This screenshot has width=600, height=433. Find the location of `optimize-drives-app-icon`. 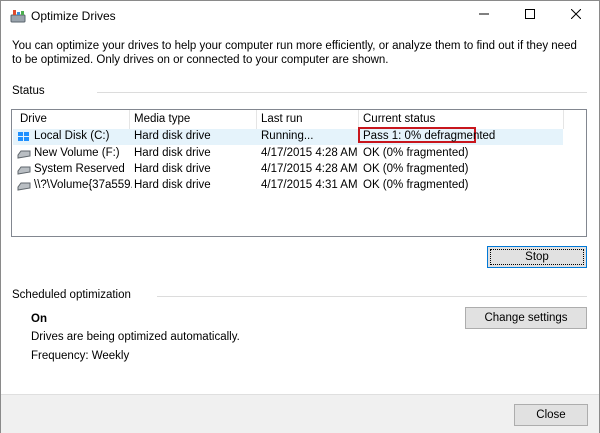

optimize-drives-app-icon is located at coordinates (18, 16).